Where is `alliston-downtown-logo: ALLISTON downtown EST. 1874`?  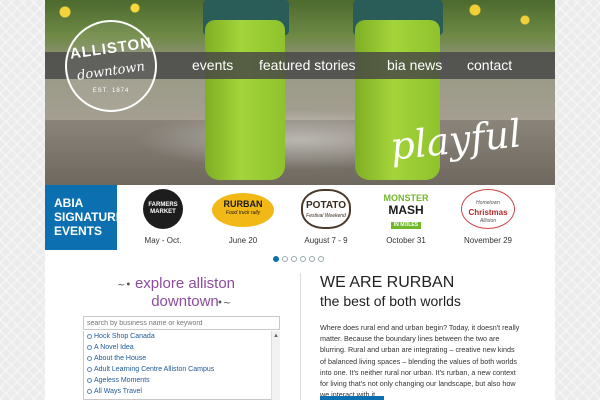 alliston-downtown-logo: ALLISTON downtown EST. 1874 is located at coordinates (111, 66).